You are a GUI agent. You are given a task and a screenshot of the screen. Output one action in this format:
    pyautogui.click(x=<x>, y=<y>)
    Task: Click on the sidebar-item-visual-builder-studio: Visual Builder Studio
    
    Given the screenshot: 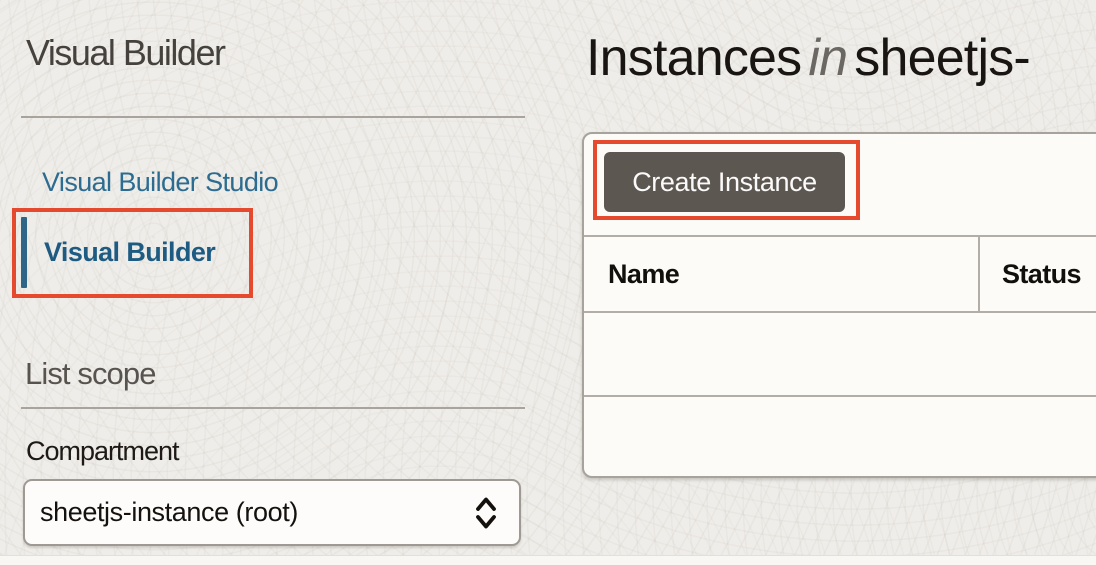 What is the action you would take?
    pyautogui.click(x=160, y=182)
    